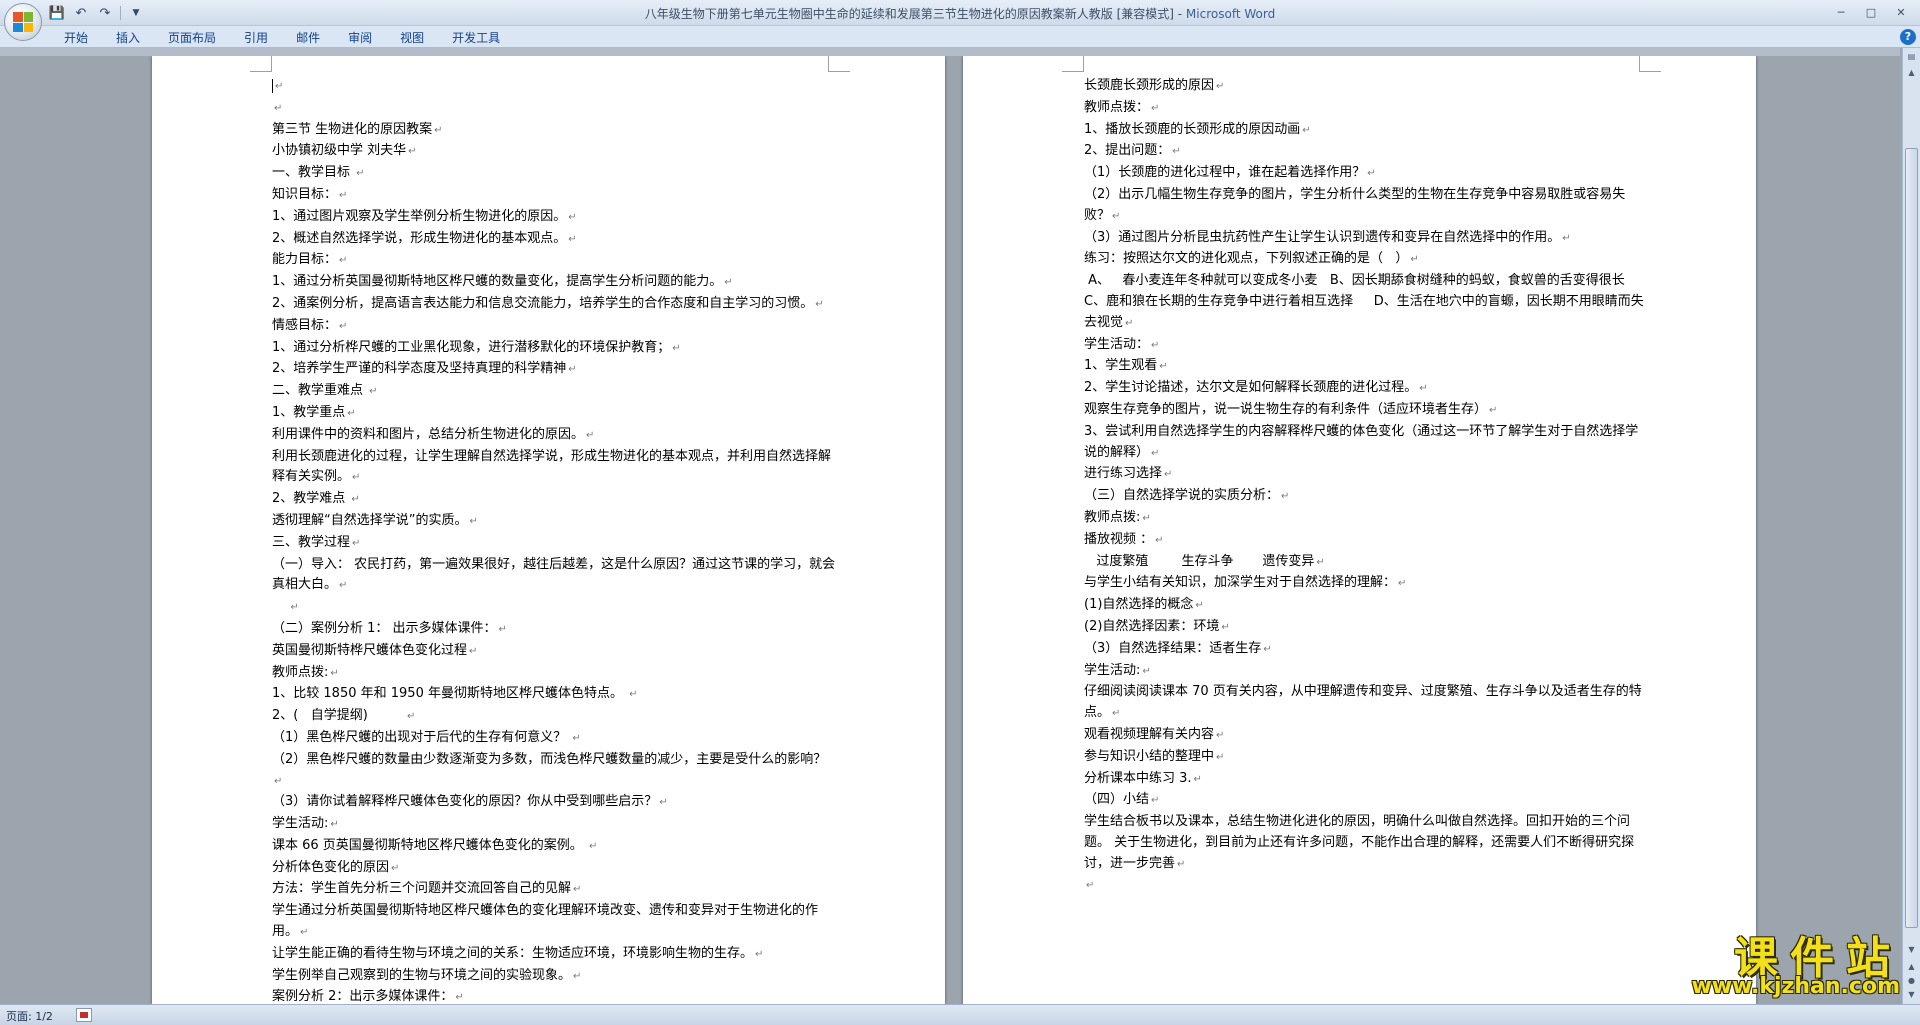 The height and width of the screenshot is (1025, 1920). Describe the element at coordinates (1366, 758) in the screenshot. I see `document-line: 参与知识小结的整理中 ↵` at that location.